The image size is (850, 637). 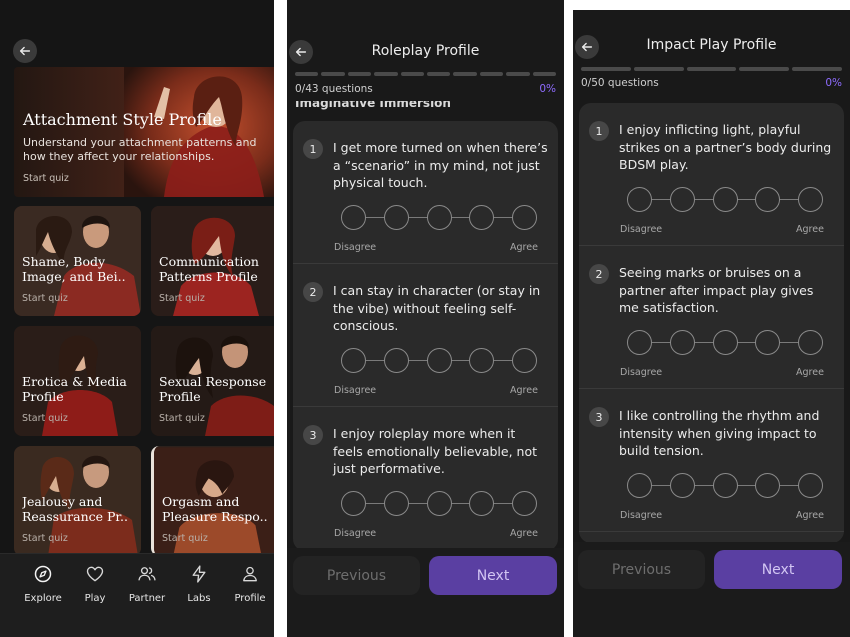 What do you see at coordinates (711, 45) in the screenshot?
I see `page-title: Impact Play Profile` at bounding box center [711, 45].